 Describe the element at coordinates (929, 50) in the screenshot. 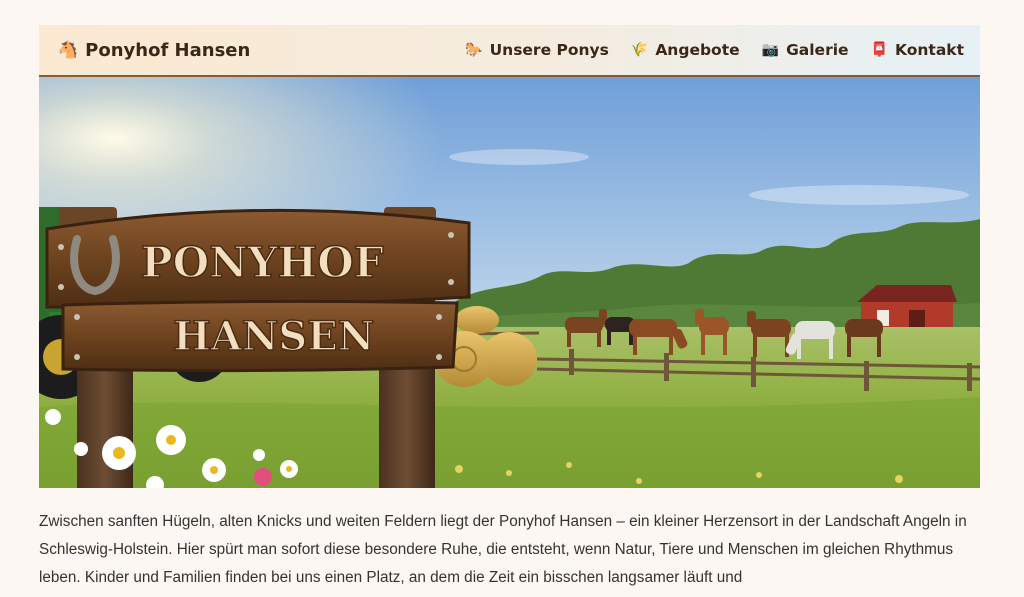

I see `nav-link-label: Kontakt` at that location.